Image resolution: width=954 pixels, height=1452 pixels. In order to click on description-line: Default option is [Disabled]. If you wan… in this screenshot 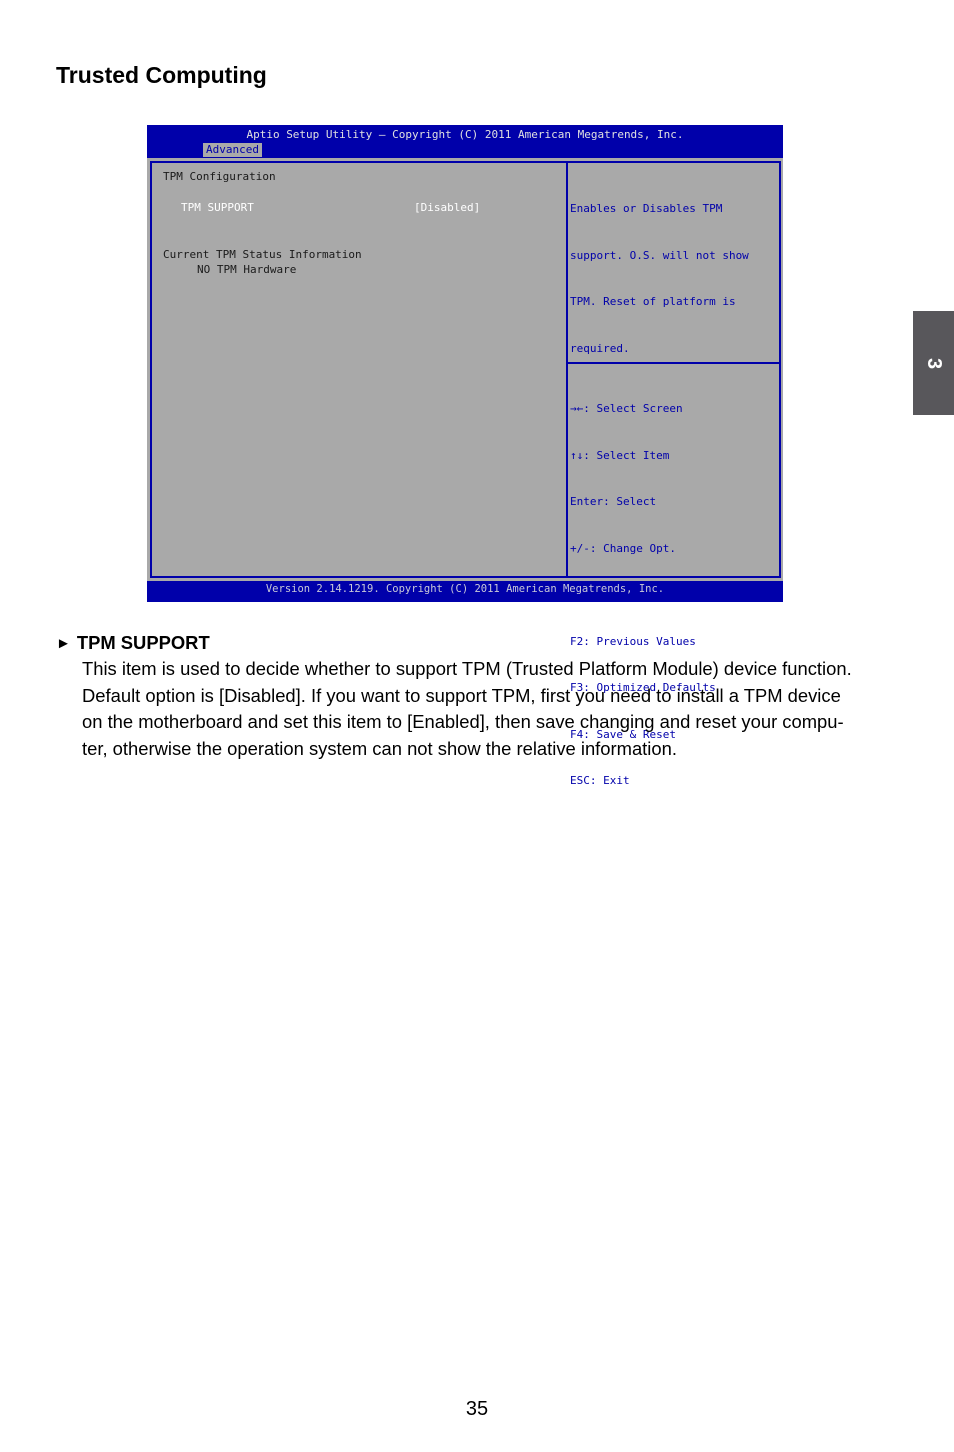, I will do `click(461, 695)`.